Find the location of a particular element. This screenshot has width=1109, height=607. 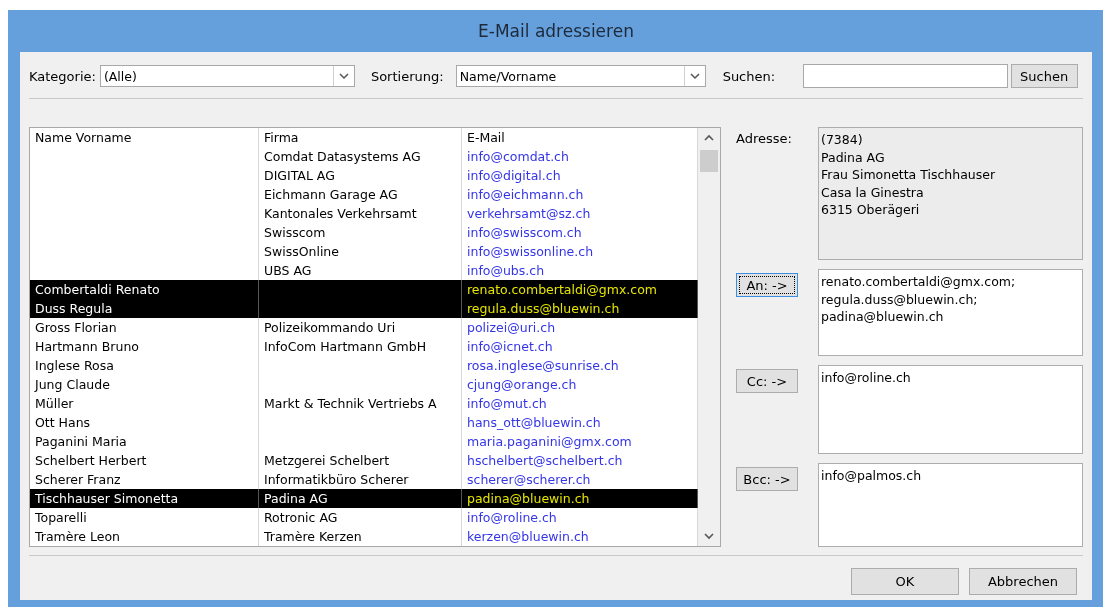

name-cell: Tischhauser Simonetta is located at coordinates (144, 498).